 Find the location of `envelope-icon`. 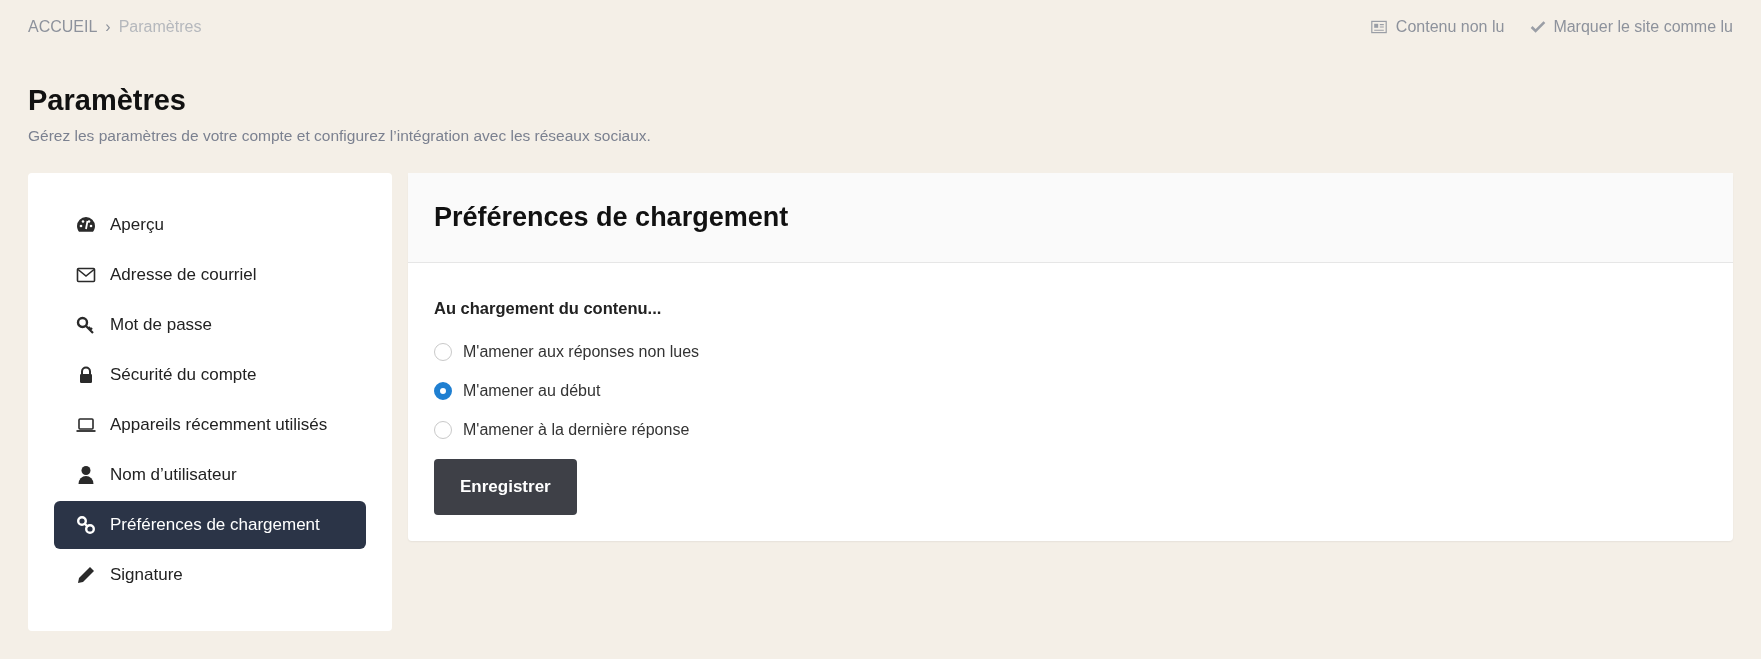

envelope-icon is located at coordinates (86, 275).